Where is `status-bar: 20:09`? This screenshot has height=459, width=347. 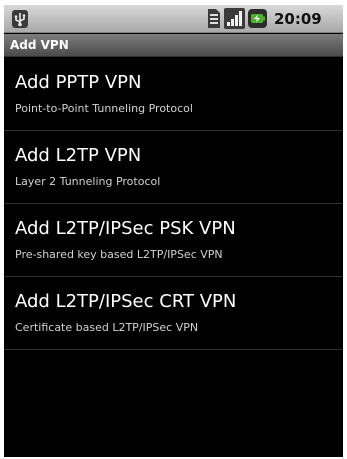
status-bar: 20:09 is located at coordinates (173, 19).